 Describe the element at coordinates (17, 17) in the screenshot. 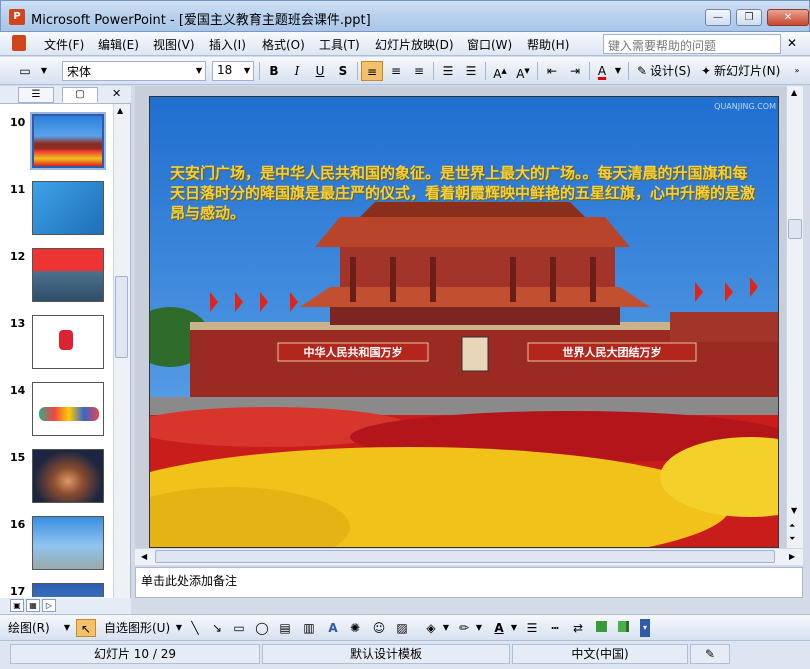

I see `powerpoint-app-icon: P` at that location.